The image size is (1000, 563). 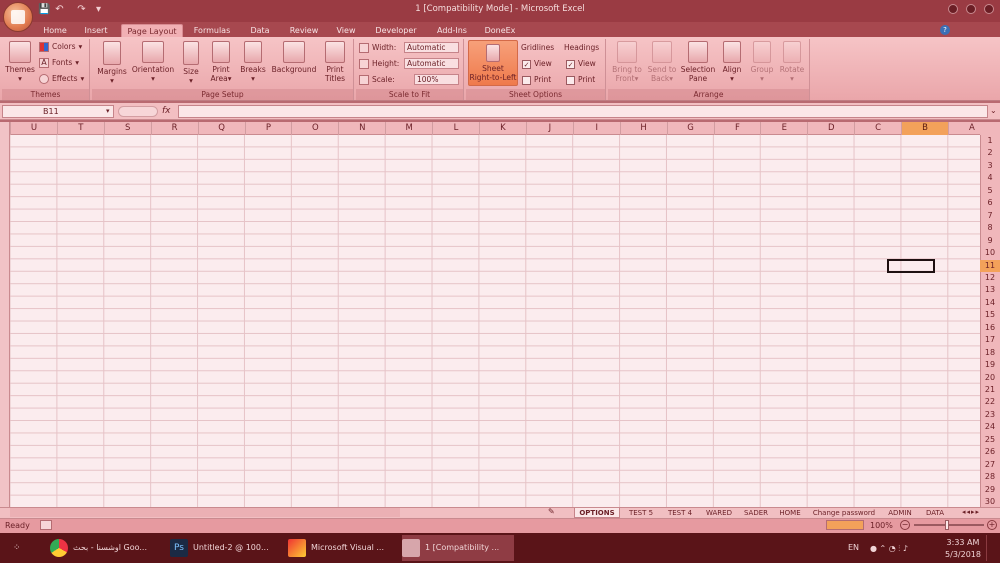 What do you see at coordinates (502, 128) in the screenshot?
I see `column-header: K` at bounding box center [502, 128].